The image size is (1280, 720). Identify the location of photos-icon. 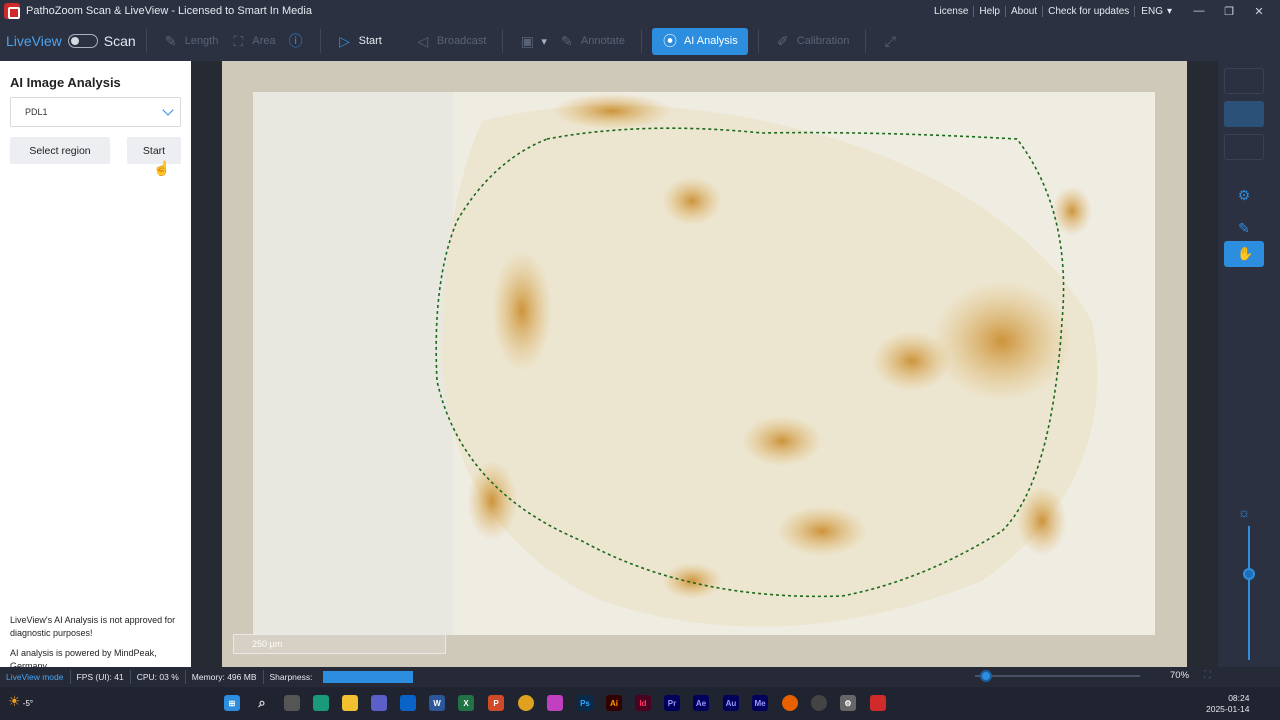
(555, 703).